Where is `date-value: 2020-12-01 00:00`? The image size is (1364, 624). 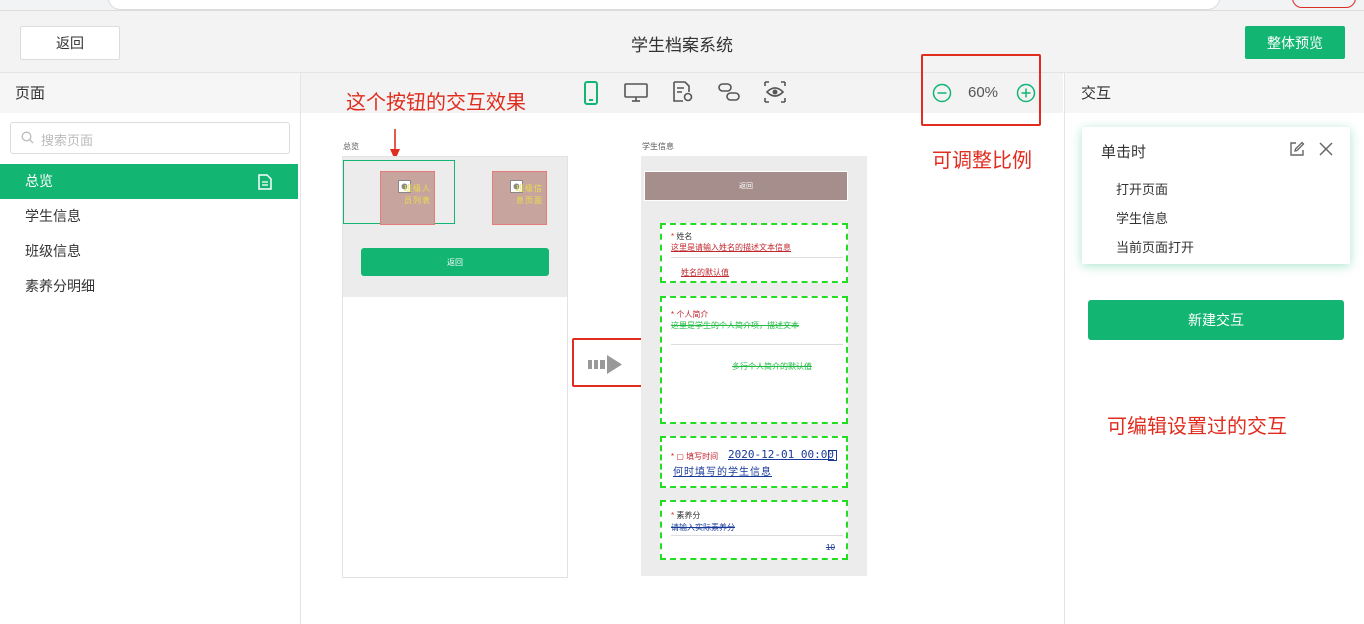
date-value: 2020-12-01 00:00 is located at coordinates (781, 454).